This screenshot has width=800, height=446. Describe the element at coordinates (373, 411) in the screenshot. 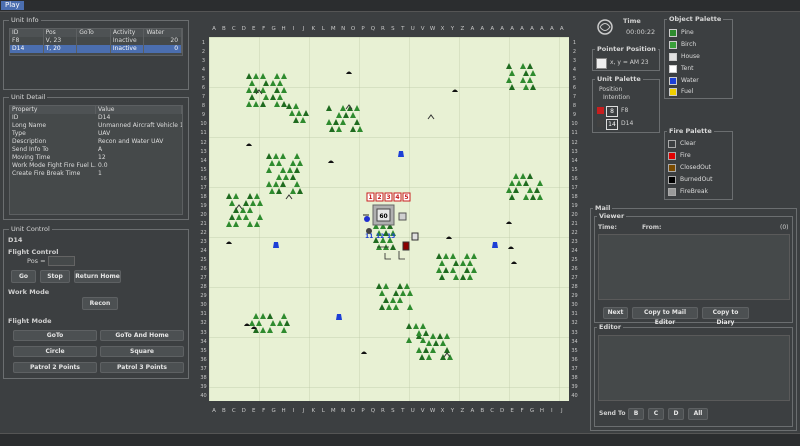

I see `map-col-label: Q` at that location.